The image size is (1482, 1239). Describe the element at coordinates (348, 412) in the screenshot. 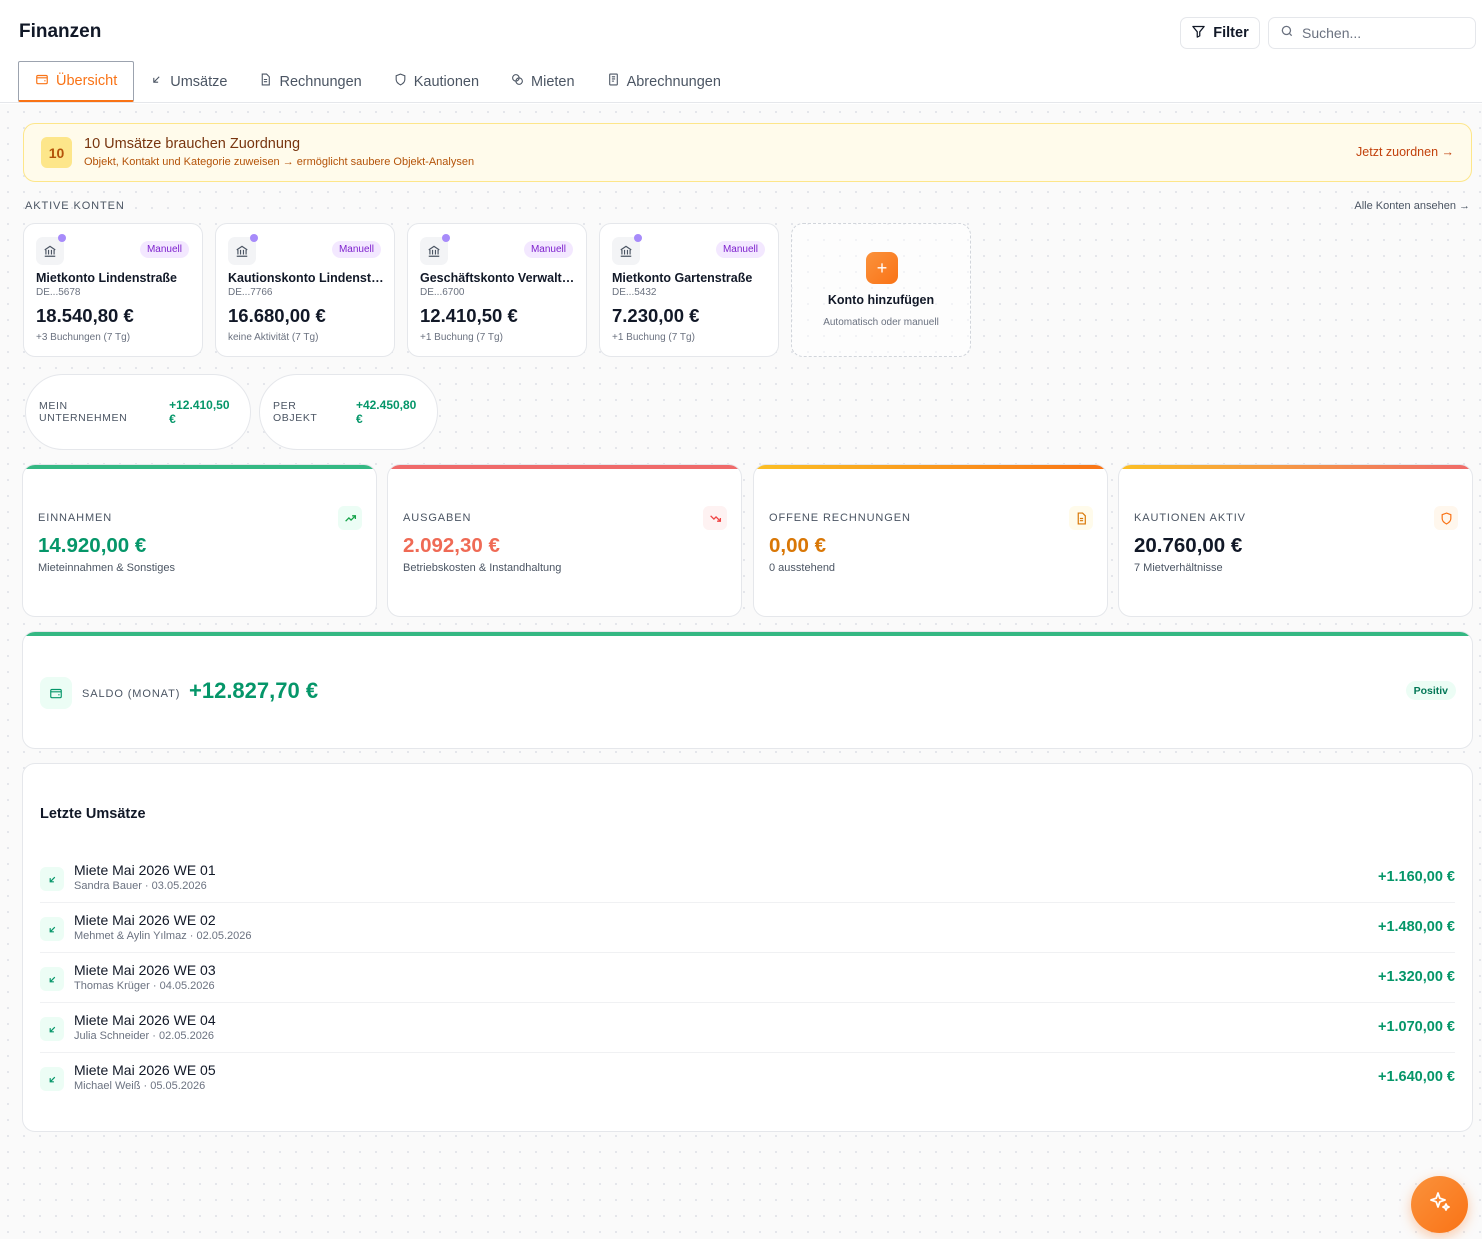

I see `per-object-pill: PER OBJEKT +42.450,80 €` at that location.